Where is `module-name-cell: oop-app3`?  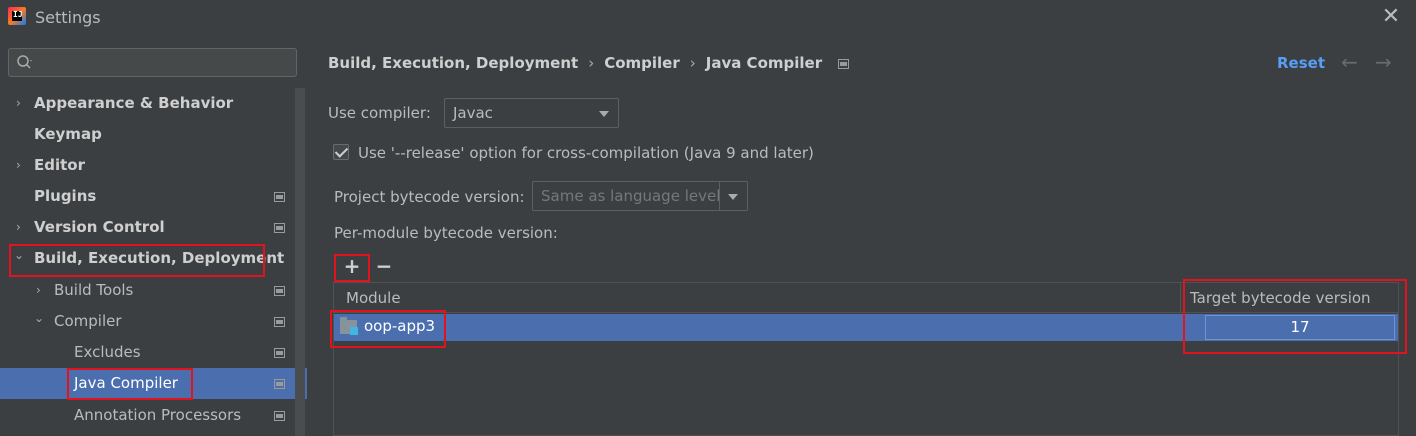
module-name-cell: oop-app3 is located at coordinates (400, 326).